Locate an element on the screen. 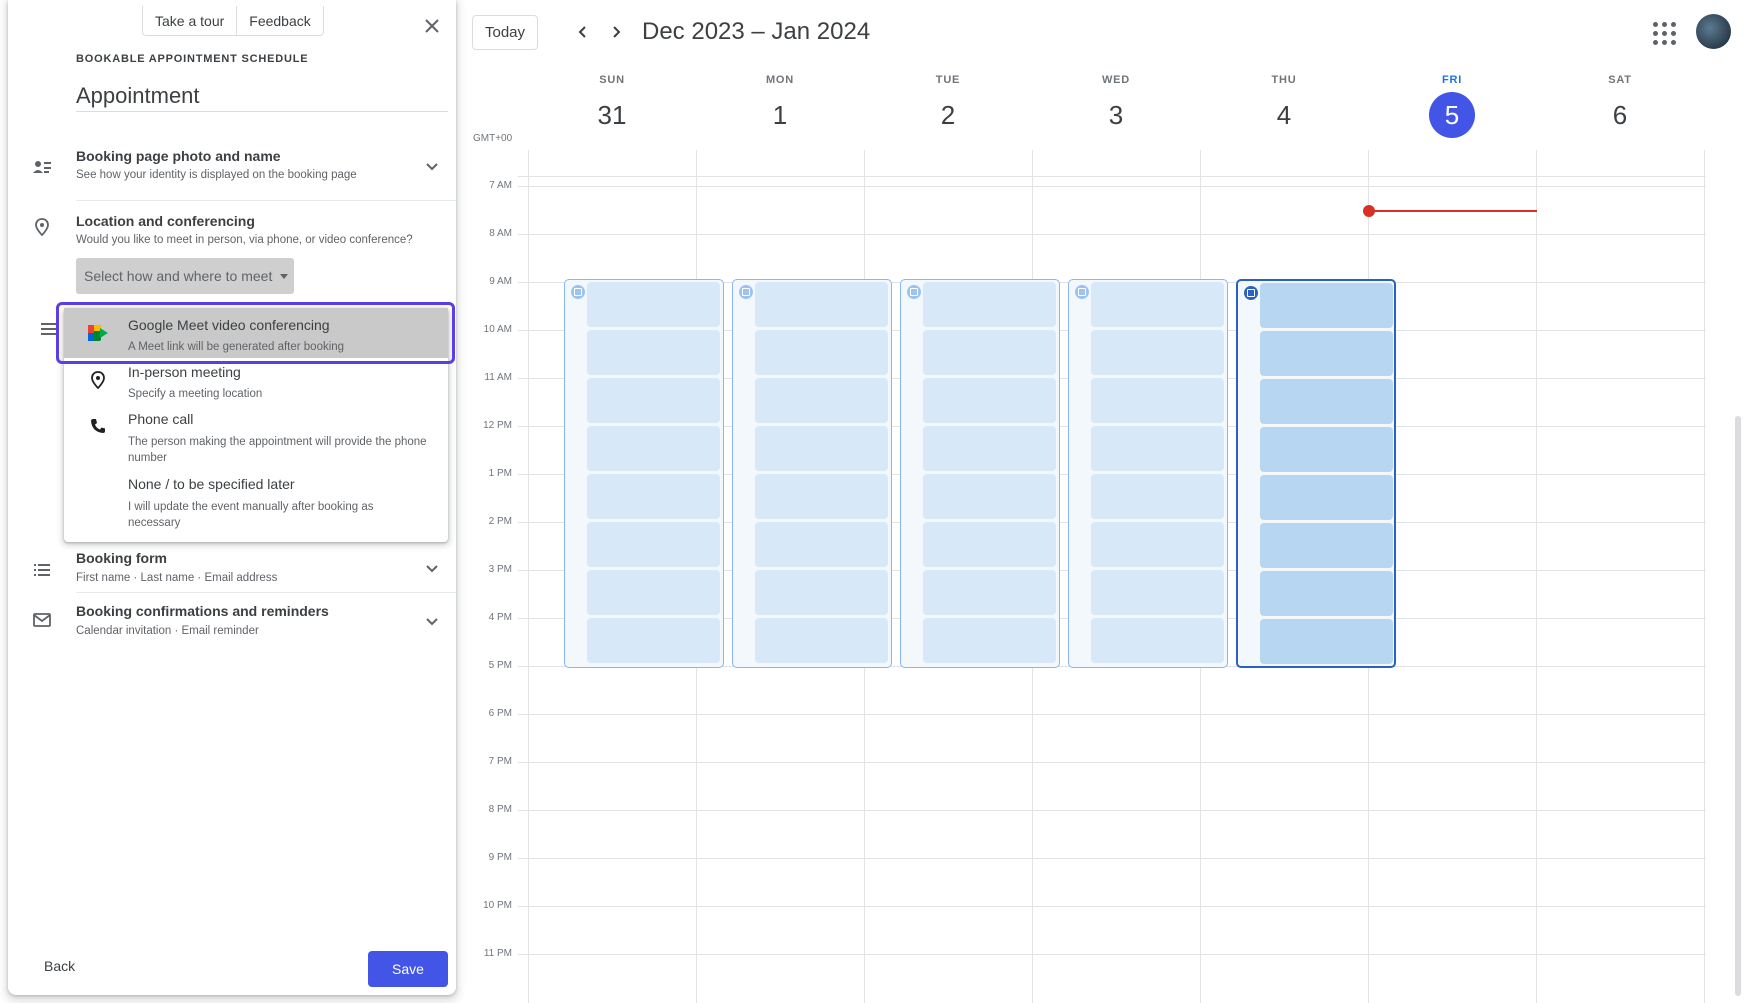 The width and height of the screenshot is (1746, 1003). back-button: Back is located at coordinates (59, 966).